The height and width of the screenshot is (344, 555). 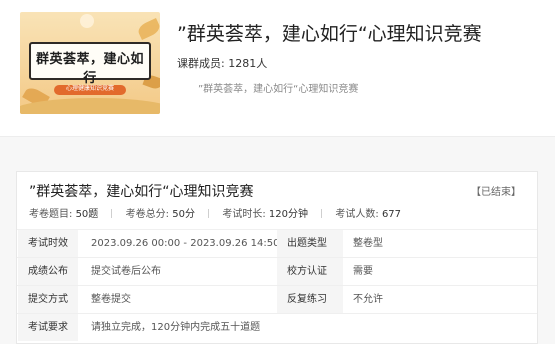 I want to click on banner-title-box: 群英荟萃，建心如行, so click(x=90, y=64).